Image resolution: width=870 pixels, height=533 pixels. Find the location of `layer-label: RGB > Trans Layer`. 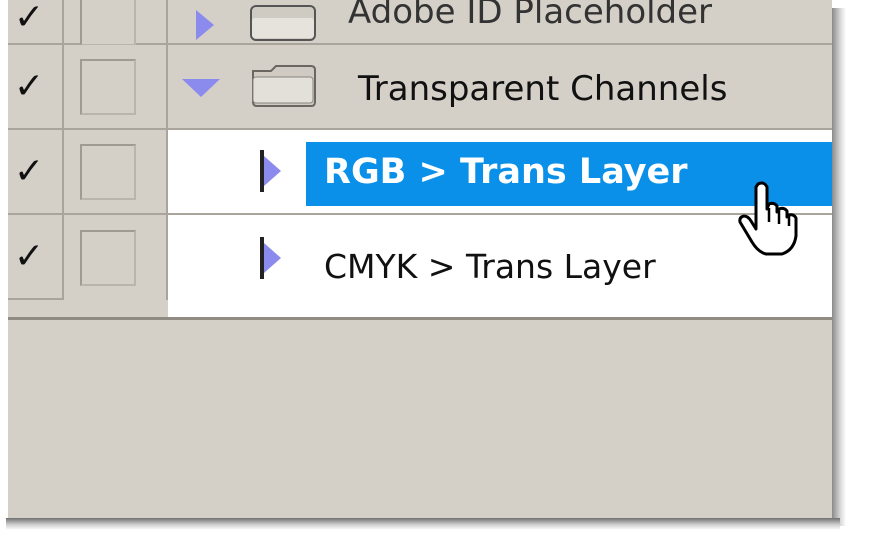

layer-label: RGB > Trans Layer is located at coordinates (506, 172).